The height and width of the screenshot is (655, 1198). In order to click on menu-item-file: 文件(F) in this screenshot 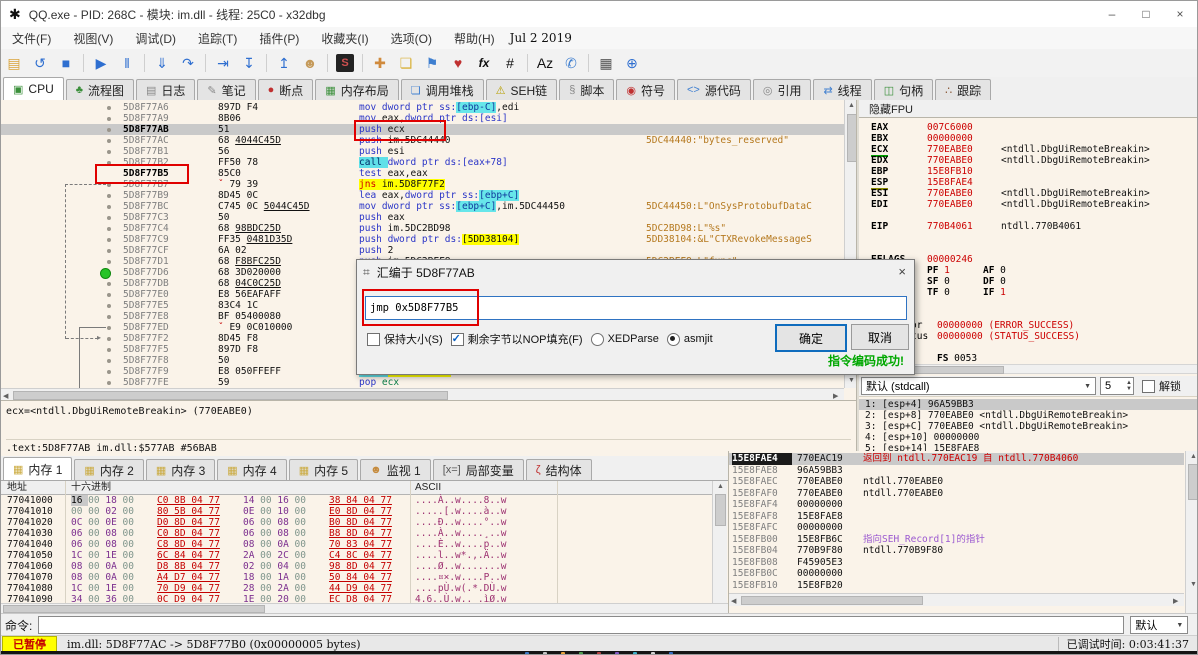, I will do `click(31, 38)`.